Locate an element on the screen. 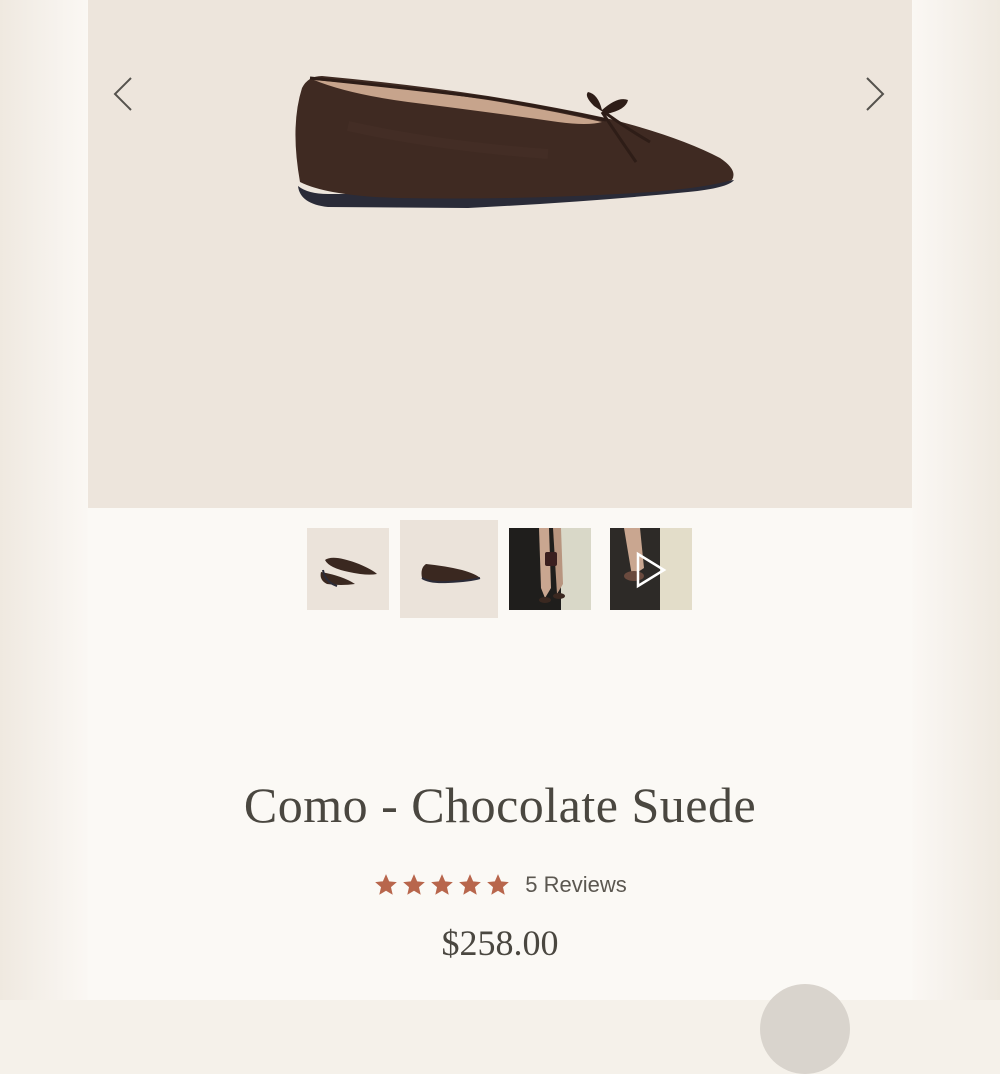 This screenshot has height=1074, width=1000. chevron-right-icon is located at coordinates (874, 94).